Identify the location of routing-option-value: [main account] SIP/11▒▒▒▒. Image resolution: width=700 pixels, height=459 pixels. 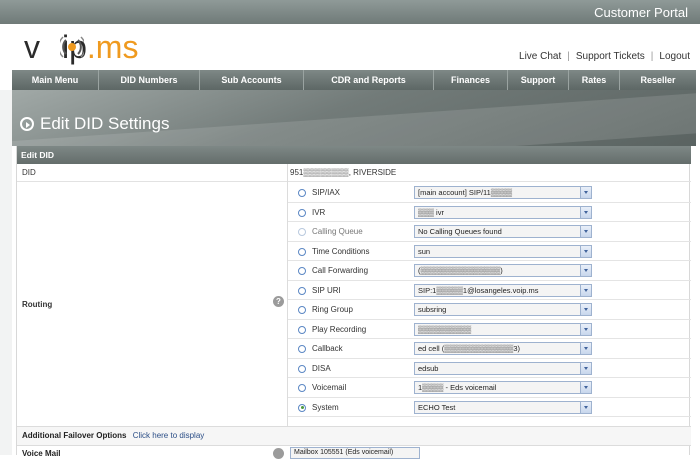
(465, 192).